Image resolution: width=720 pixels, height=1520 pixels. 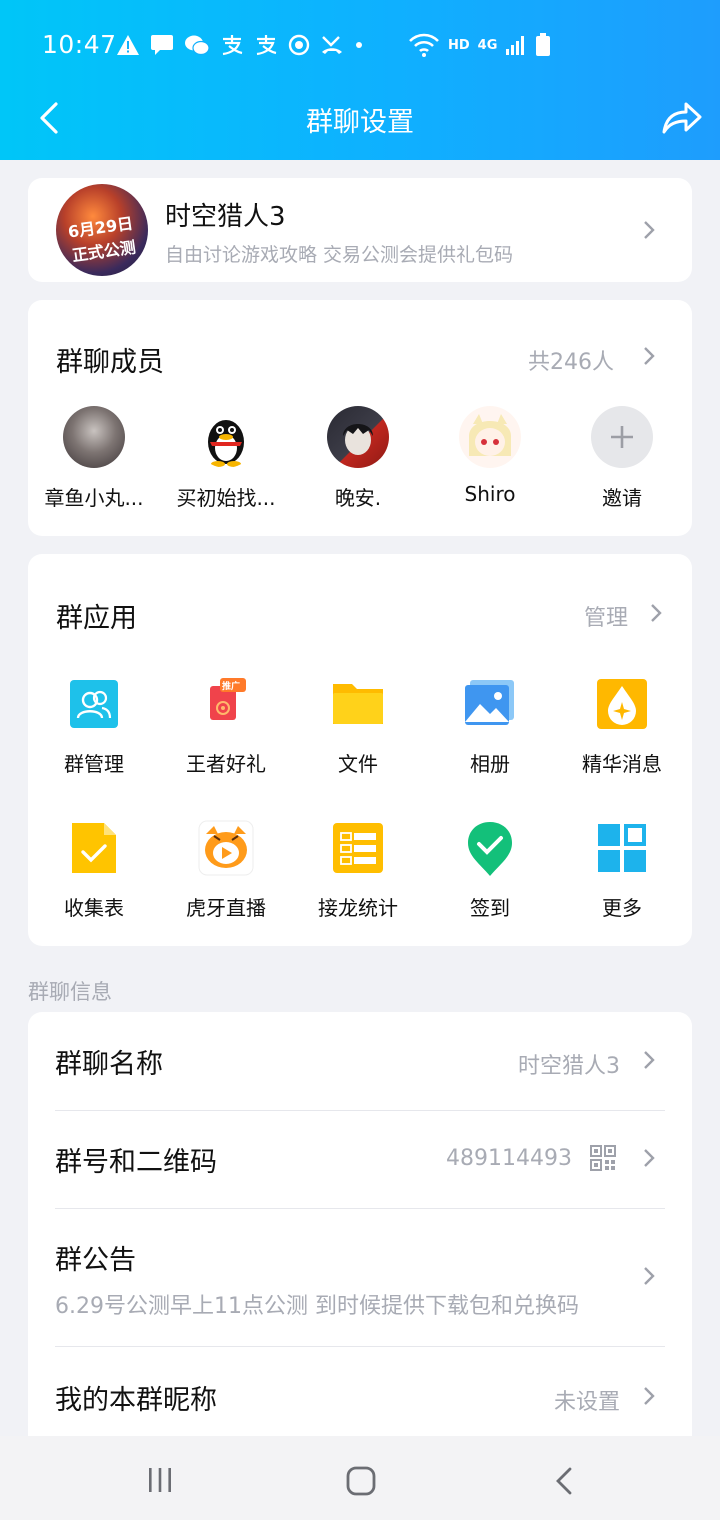 I want to click on app-label: 王者好礼, so click(x=226, y=764).